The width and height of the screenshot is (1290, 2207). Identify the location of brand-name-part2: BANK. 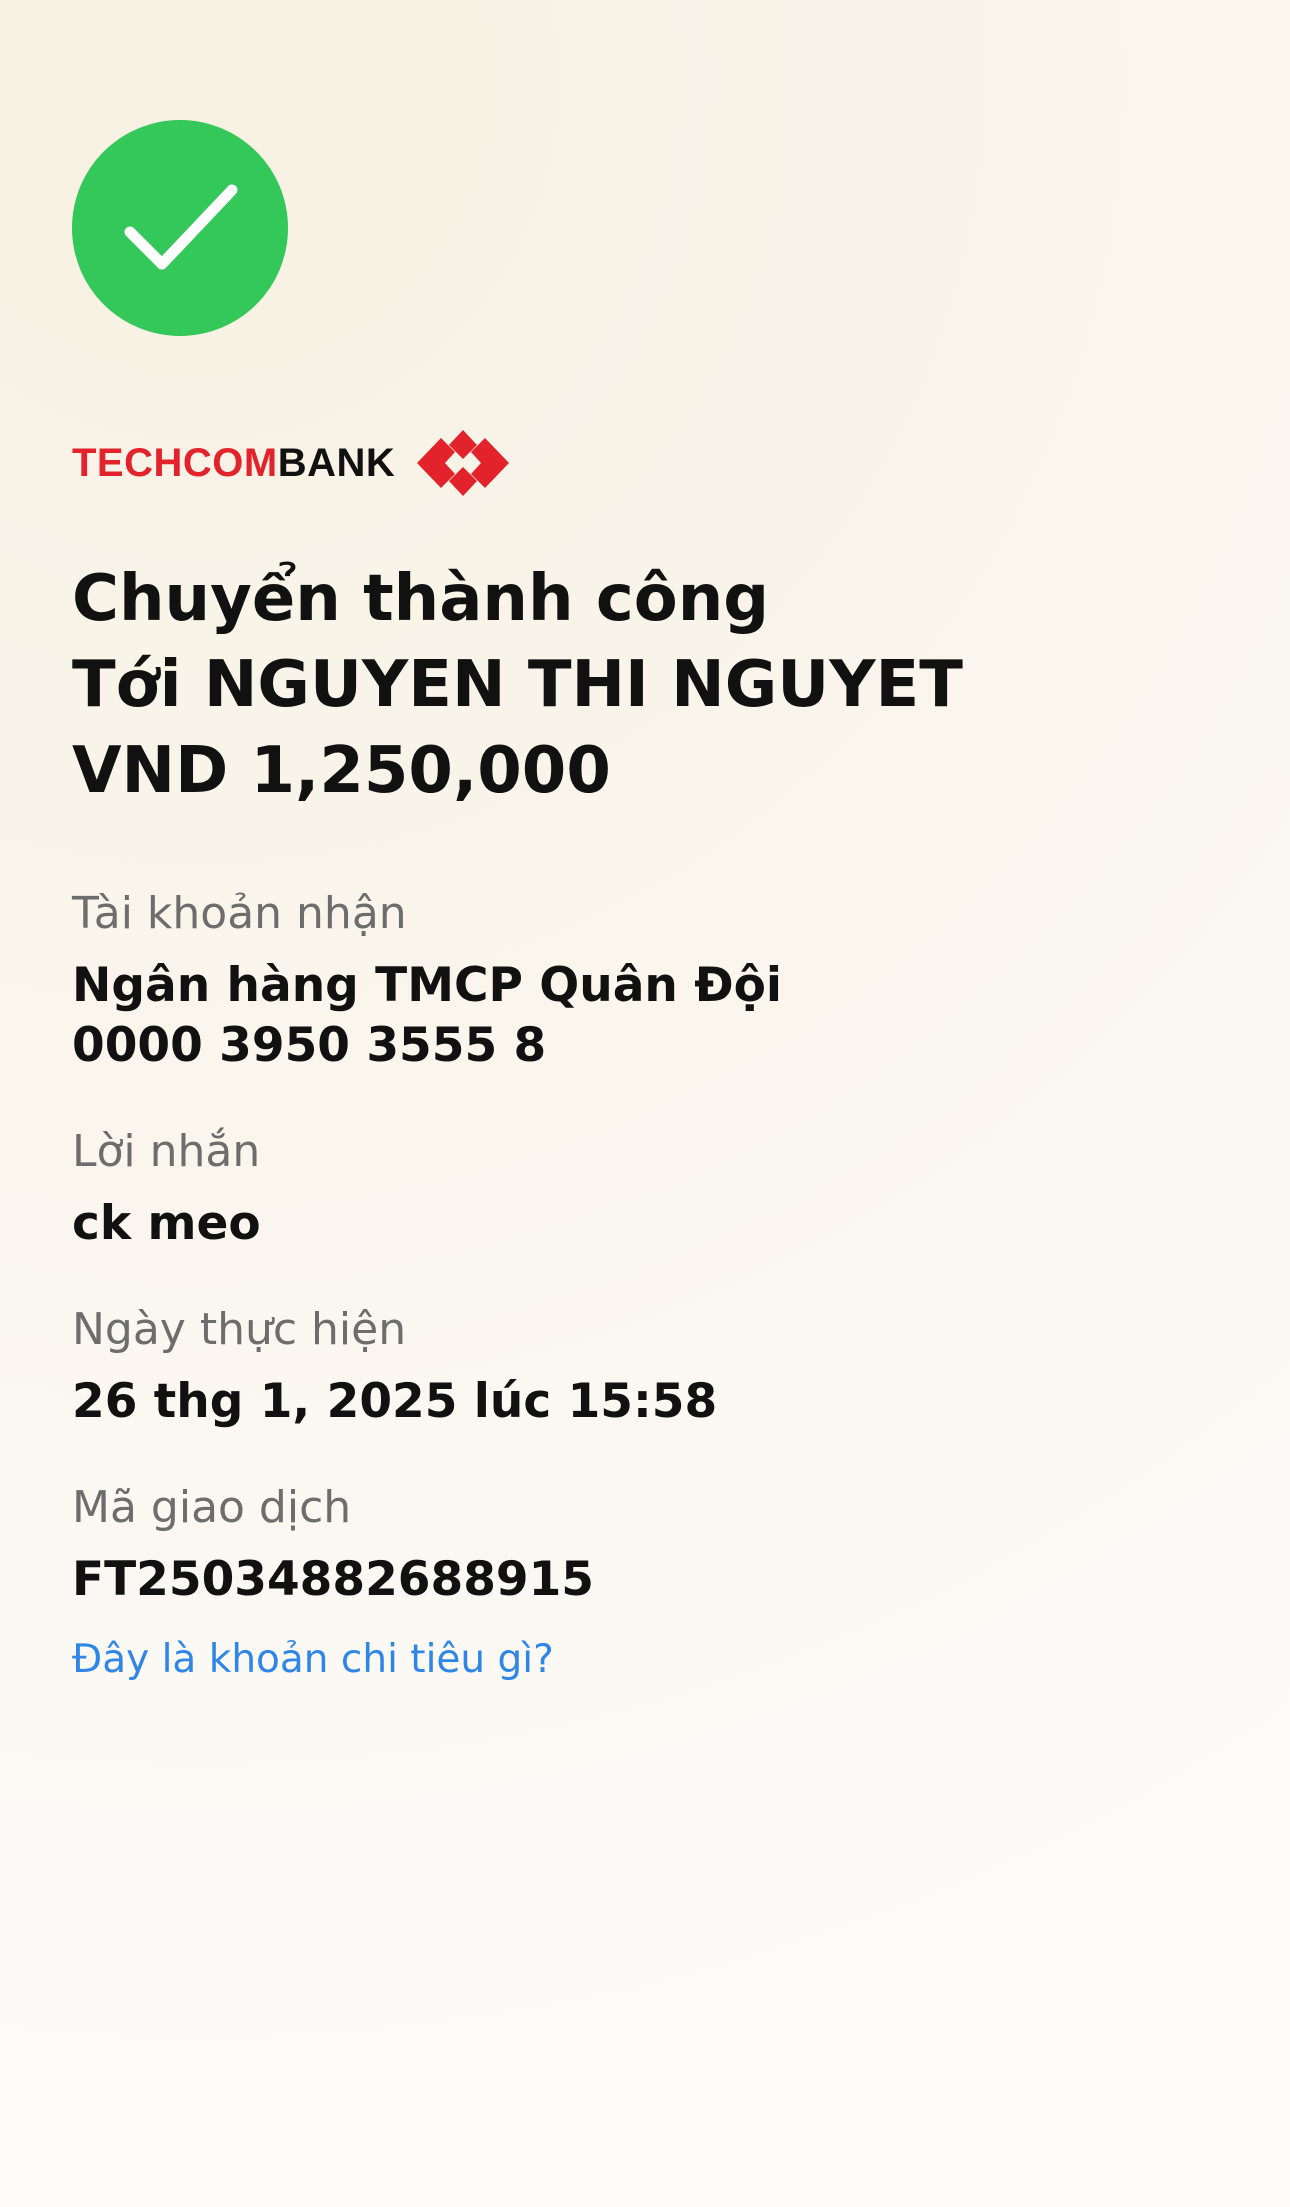
(336, 463).